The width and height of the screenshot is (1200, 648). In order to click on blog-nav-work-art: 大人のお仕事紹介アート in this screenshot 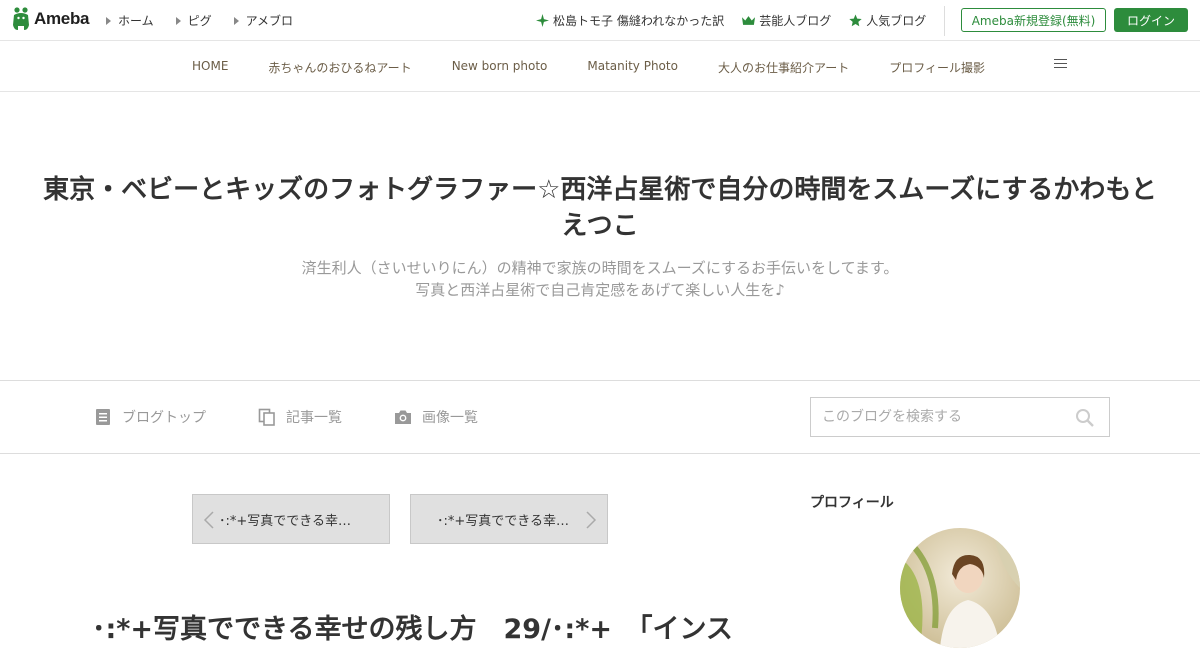, I will do `click(783, 67)`.